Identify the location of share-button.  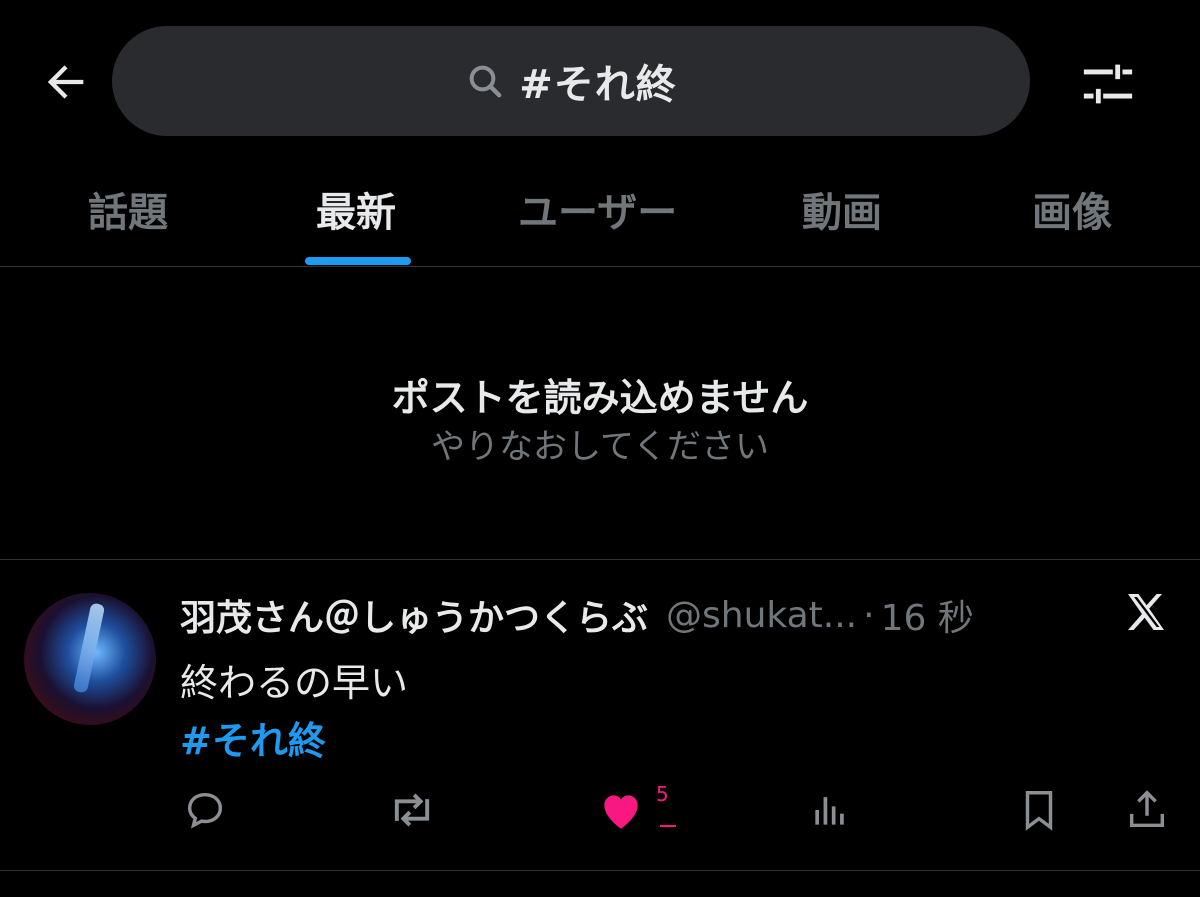
(1147, 810).